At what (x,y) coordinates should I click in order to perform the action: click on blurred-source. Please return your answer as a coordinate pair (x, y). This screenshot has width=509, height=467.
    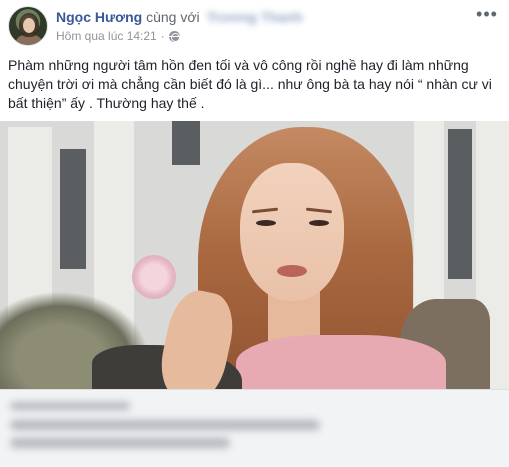
    Looking at the image, I should click on (70, 406).